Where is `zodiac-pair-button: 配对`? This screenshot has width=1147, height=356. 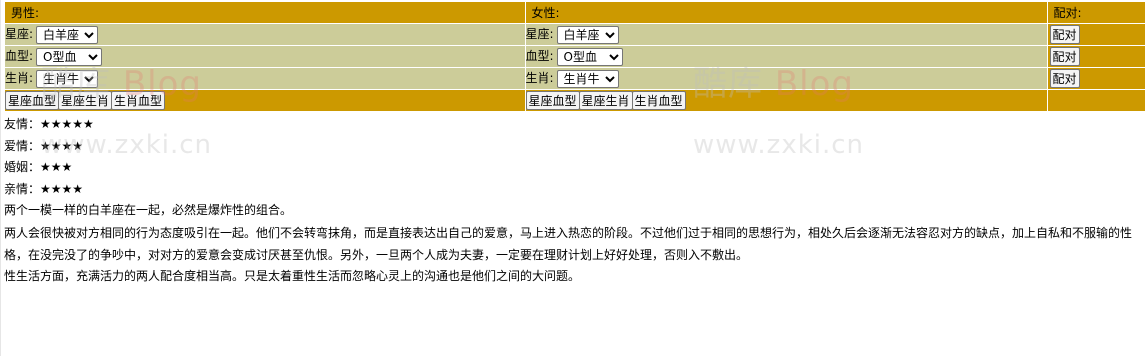 zodiac-pair-button: 配对 is located at coordinates (1064, 34).